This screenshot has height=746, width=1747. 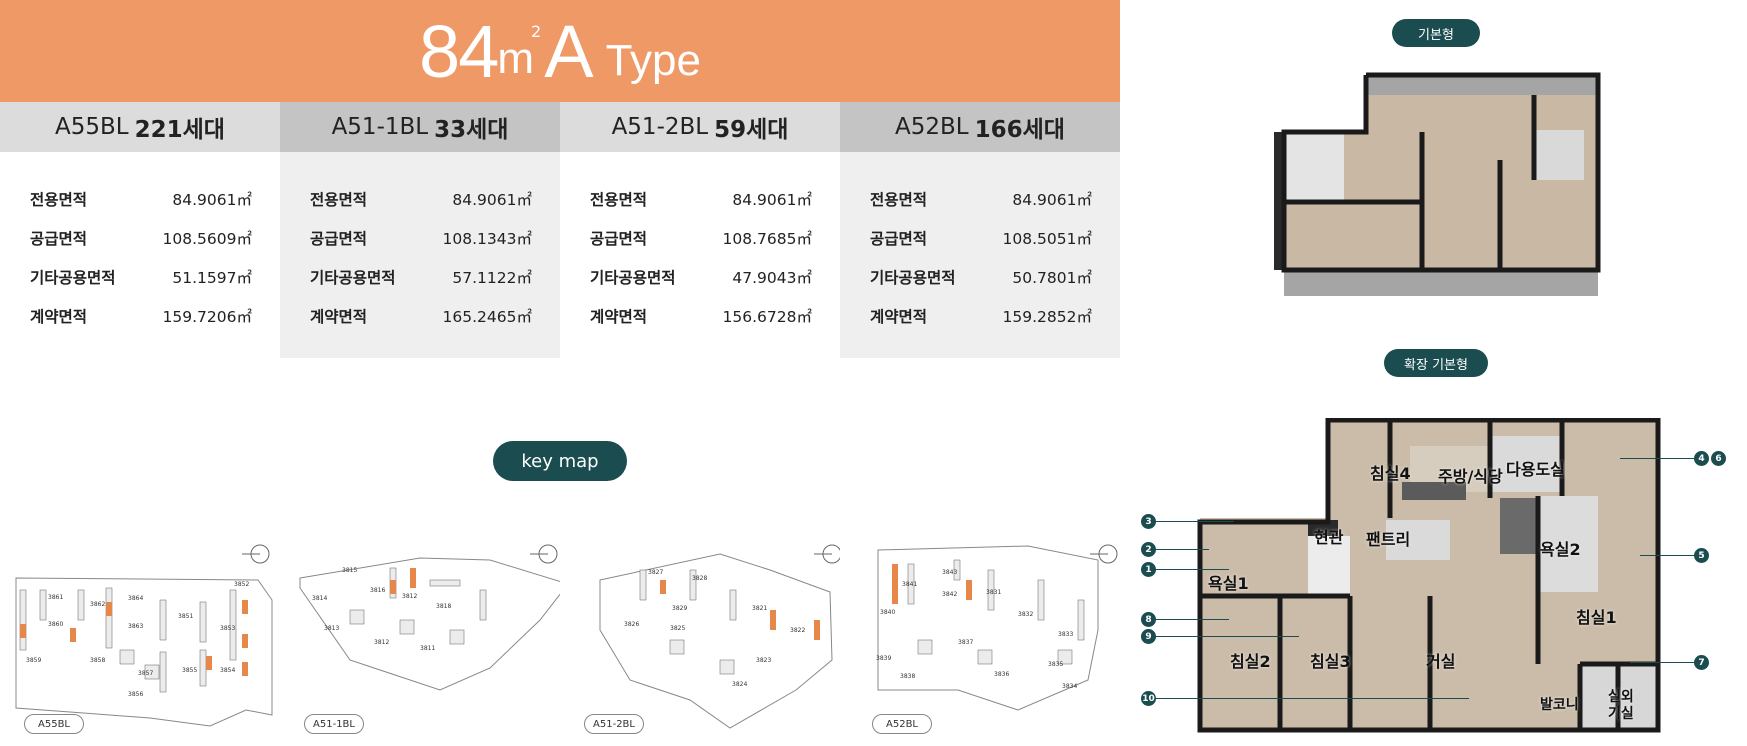 I want to click on svg-text: 3833, so click(x=1065, y=634).